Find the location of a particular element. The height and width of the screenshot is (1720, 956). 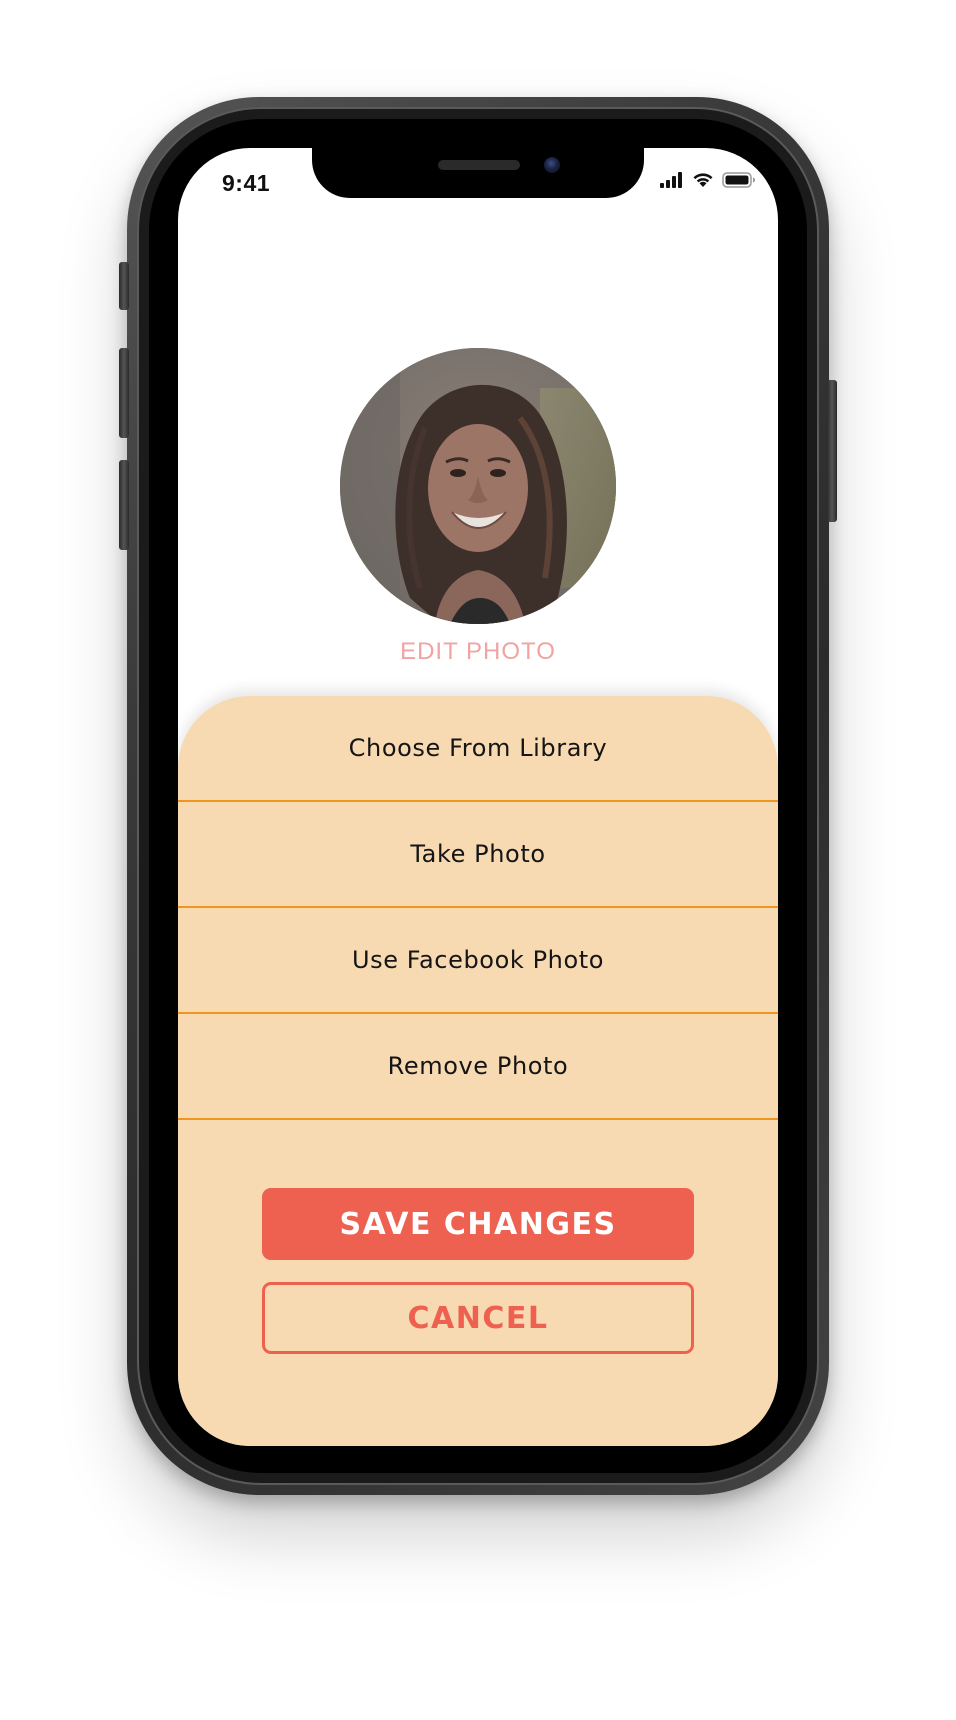

save-changes-button: SAVE CHANGES is located at coordinates (478, 1224).